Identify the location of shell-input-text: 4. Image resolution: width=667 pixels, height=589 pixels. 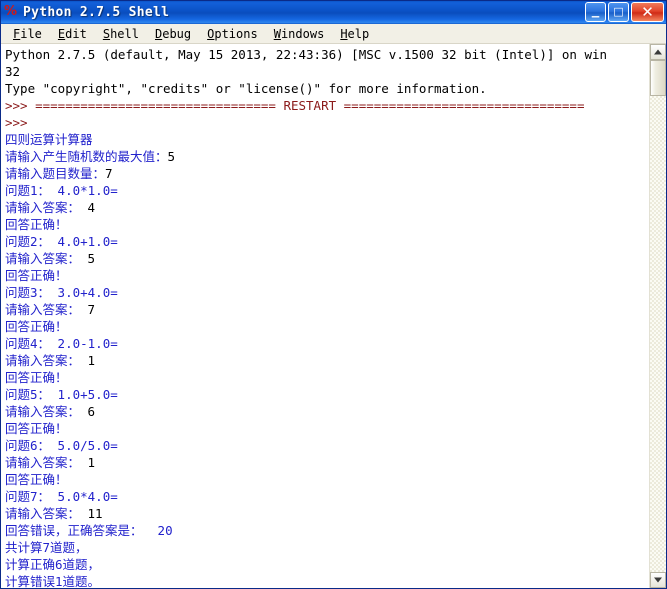
(91, 207).